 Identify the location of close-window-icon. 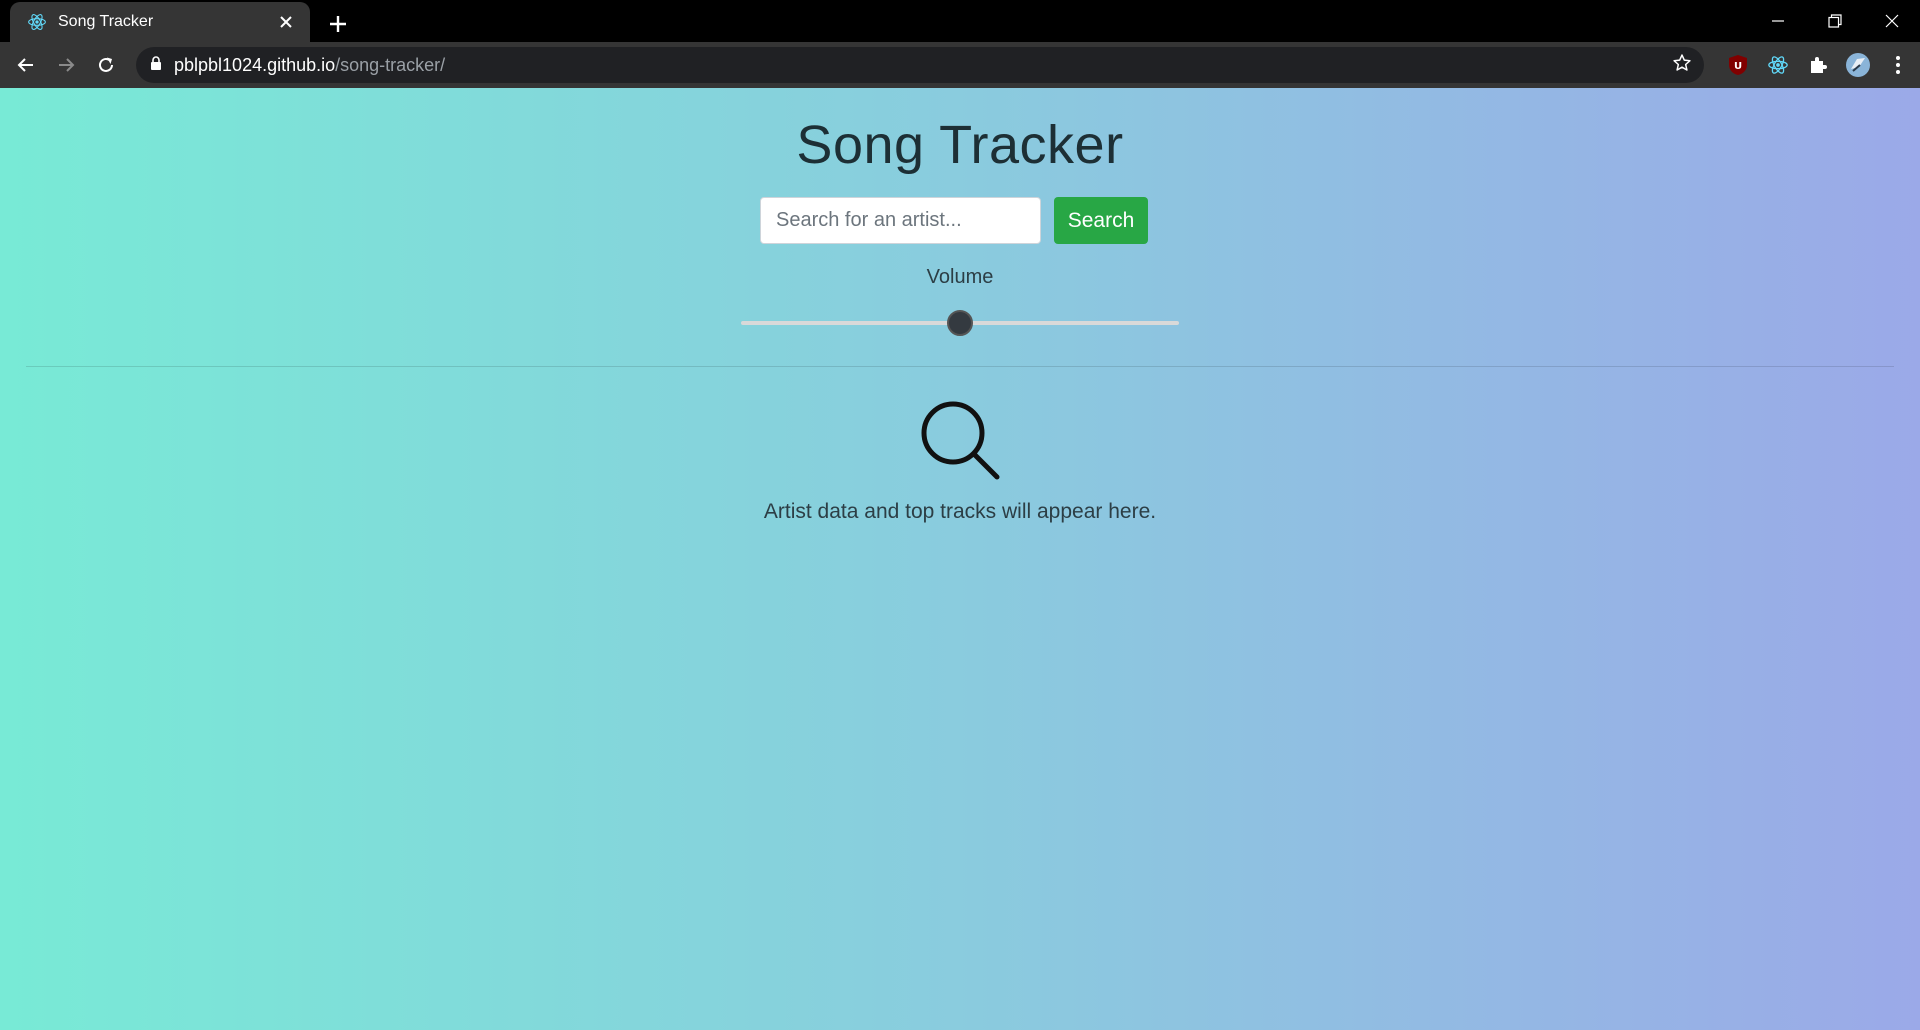
(1891, 21).